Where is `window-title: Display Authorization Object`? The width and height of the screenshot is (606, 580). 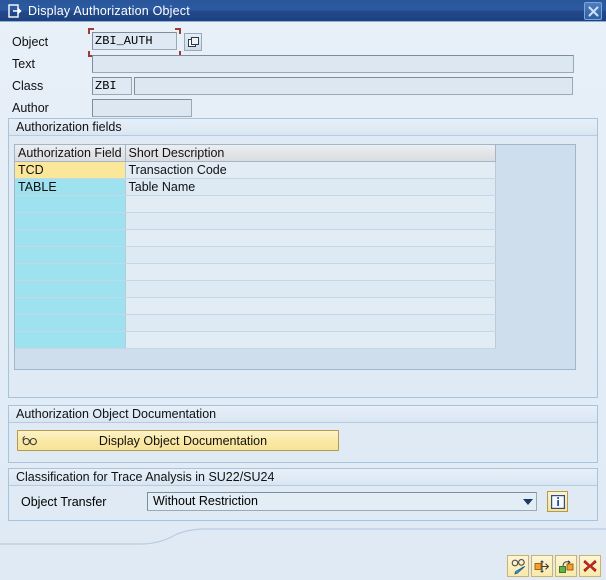
window-title: Display Authorization Object is located at coordinates (109, 10).